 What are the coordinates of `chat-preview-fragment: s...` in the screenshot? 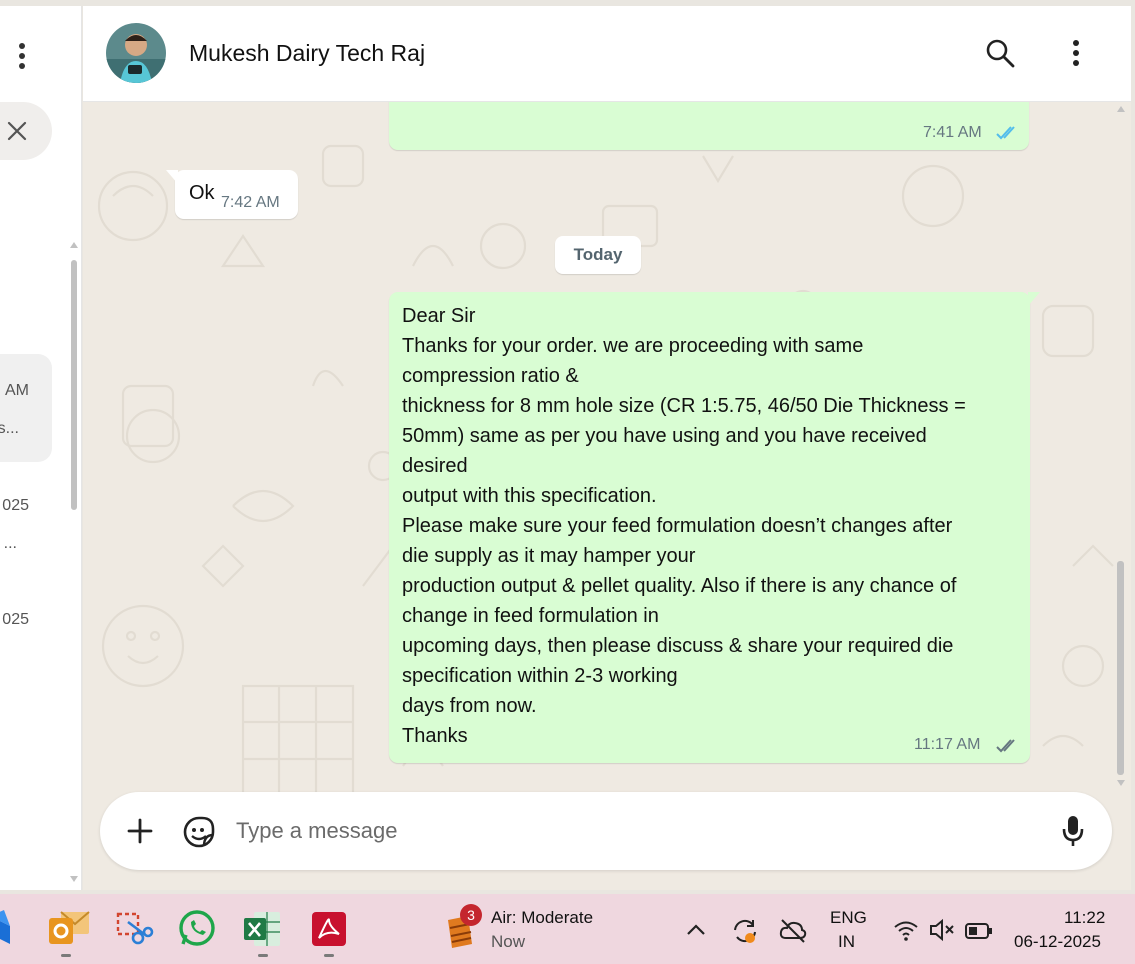 It's located at (9, 428).